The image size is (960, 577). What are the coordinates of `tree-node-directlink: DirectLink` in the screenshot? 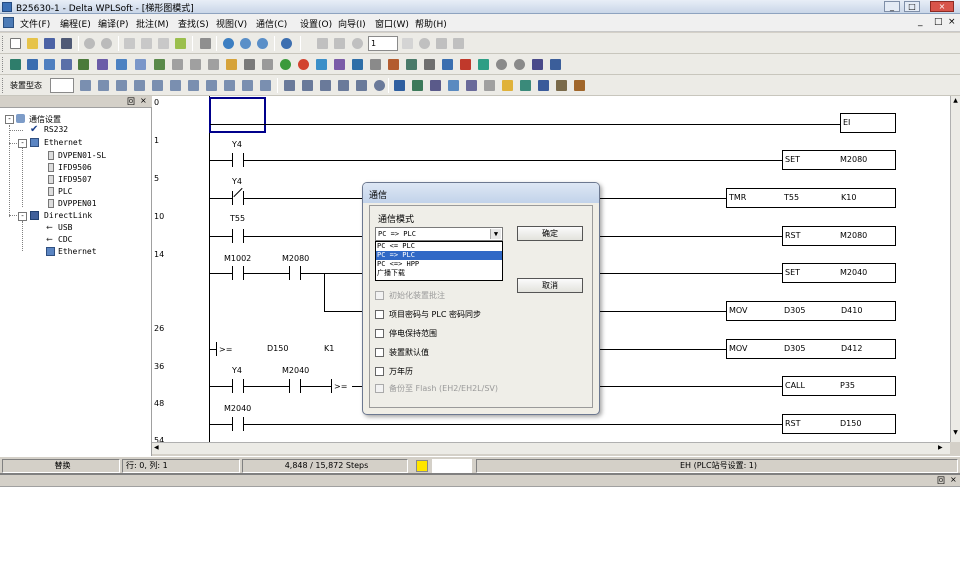 It's located at (68, 215).